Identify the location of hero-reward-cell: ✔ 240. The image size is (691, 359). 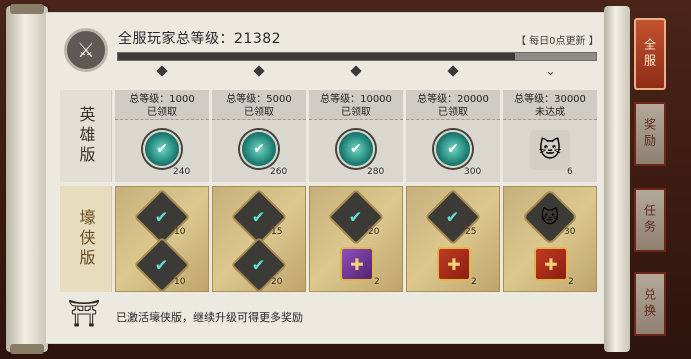
(162, 151).